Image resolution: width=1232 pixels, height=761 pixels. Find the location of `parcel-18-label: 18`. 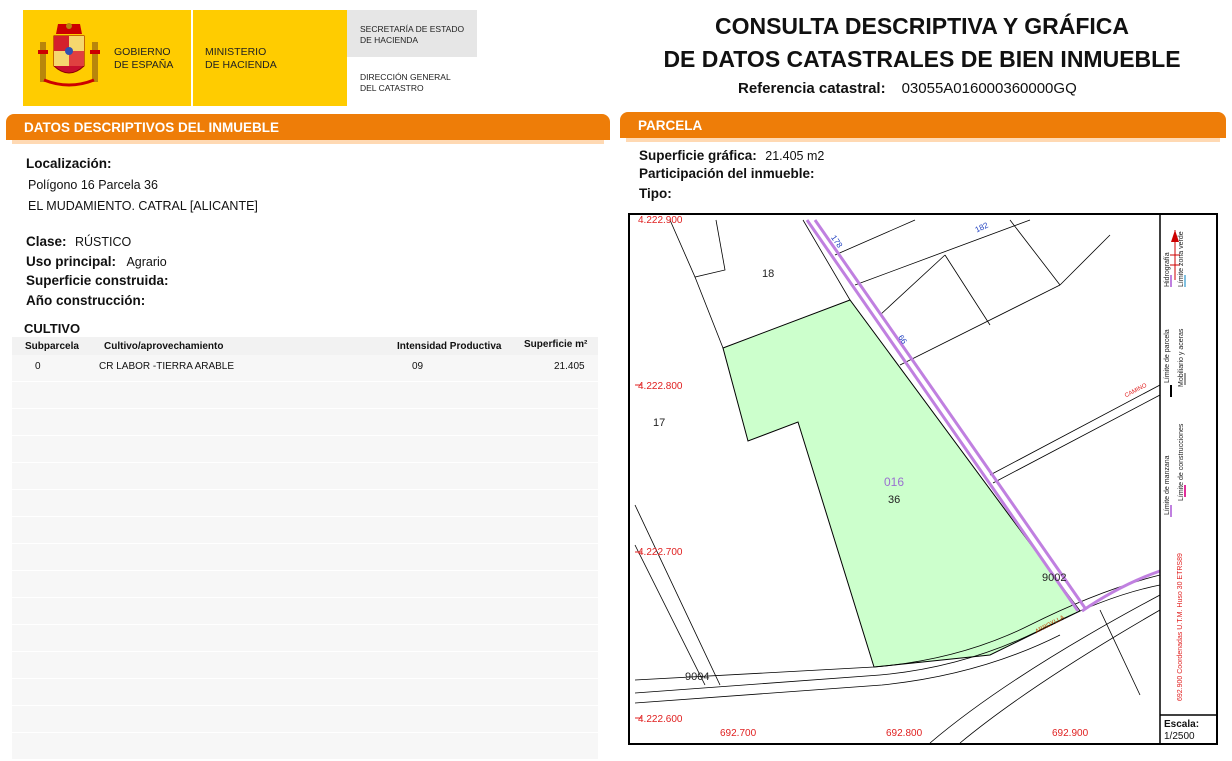

parcel-18-label: 18 is located at coordinates (768, 274).